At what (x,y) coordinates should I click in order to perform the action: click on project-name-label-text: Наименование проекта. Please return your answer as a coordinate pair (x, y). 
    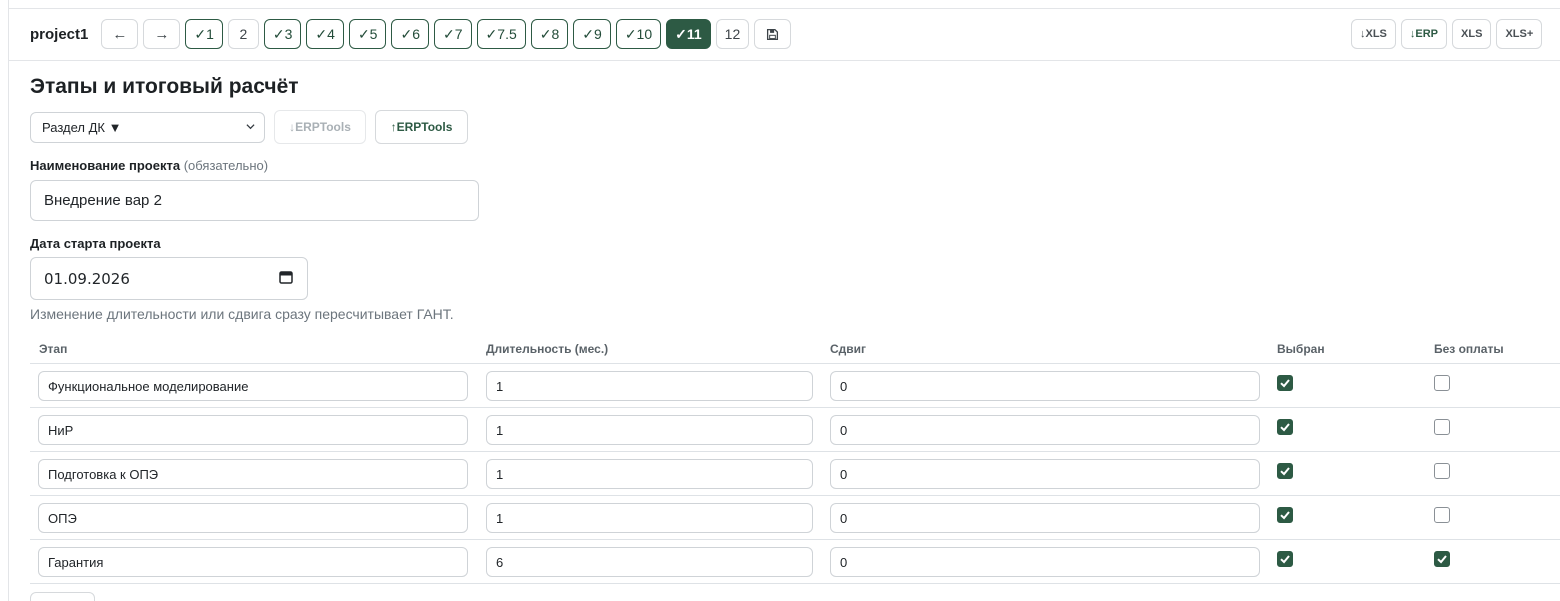
    Looking at the image, I should click on (105, 165).